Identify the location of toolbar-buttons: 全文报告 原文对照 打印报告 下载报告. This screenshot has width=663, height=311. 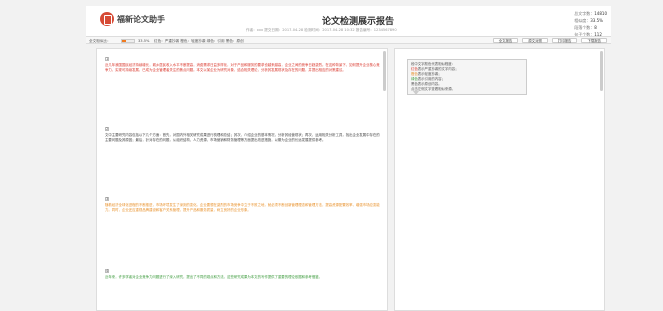
(549, 40).